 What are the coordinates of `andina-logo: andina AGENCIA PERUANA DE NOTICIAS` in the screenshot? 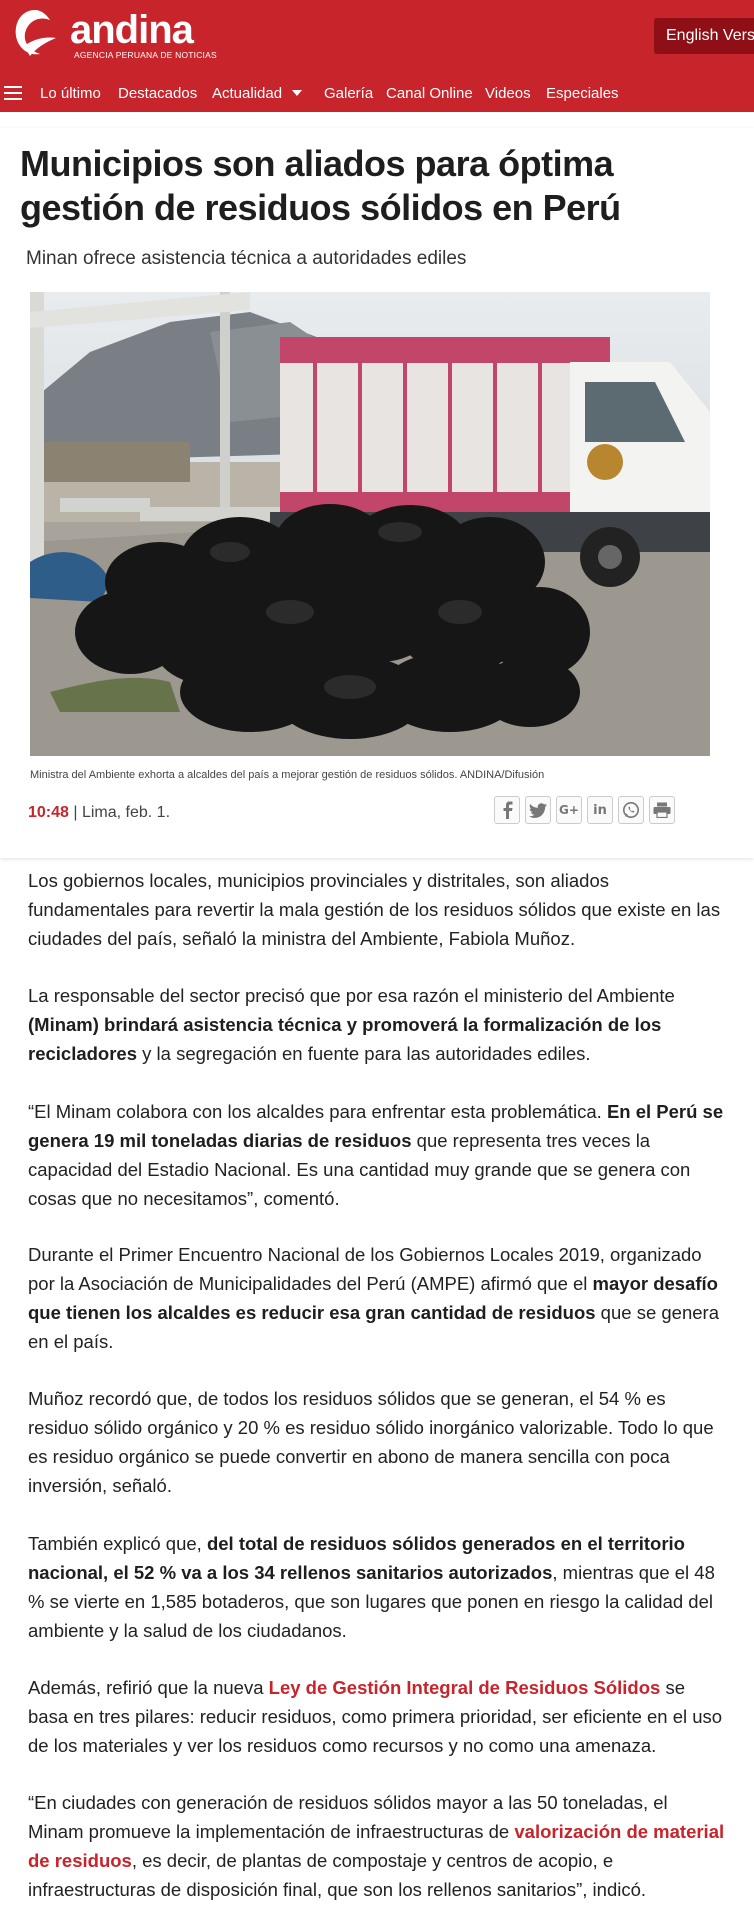 It's located at (115, 36).